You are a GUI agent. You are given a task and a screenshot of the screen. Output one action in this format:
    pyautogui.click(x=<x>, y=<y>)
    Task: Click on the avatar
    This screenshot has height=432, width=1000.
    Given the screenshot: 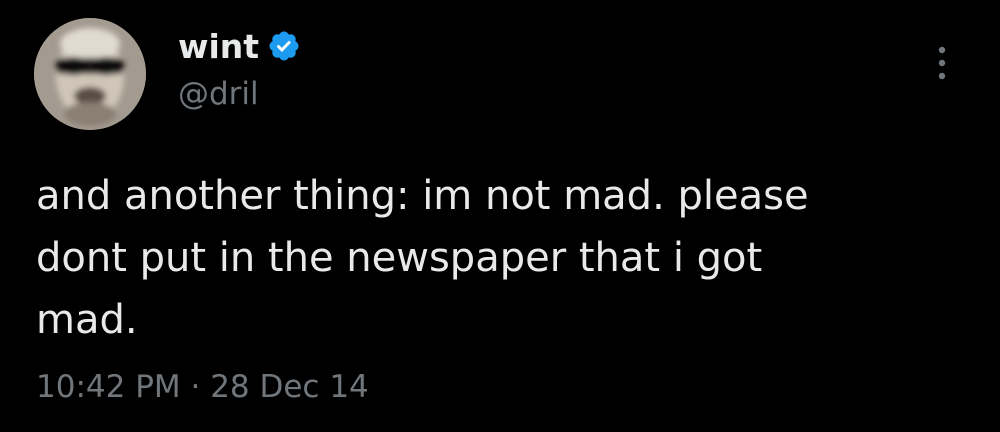 What is the action you would take?
    pyautogui.click(x=90, y=74)
    